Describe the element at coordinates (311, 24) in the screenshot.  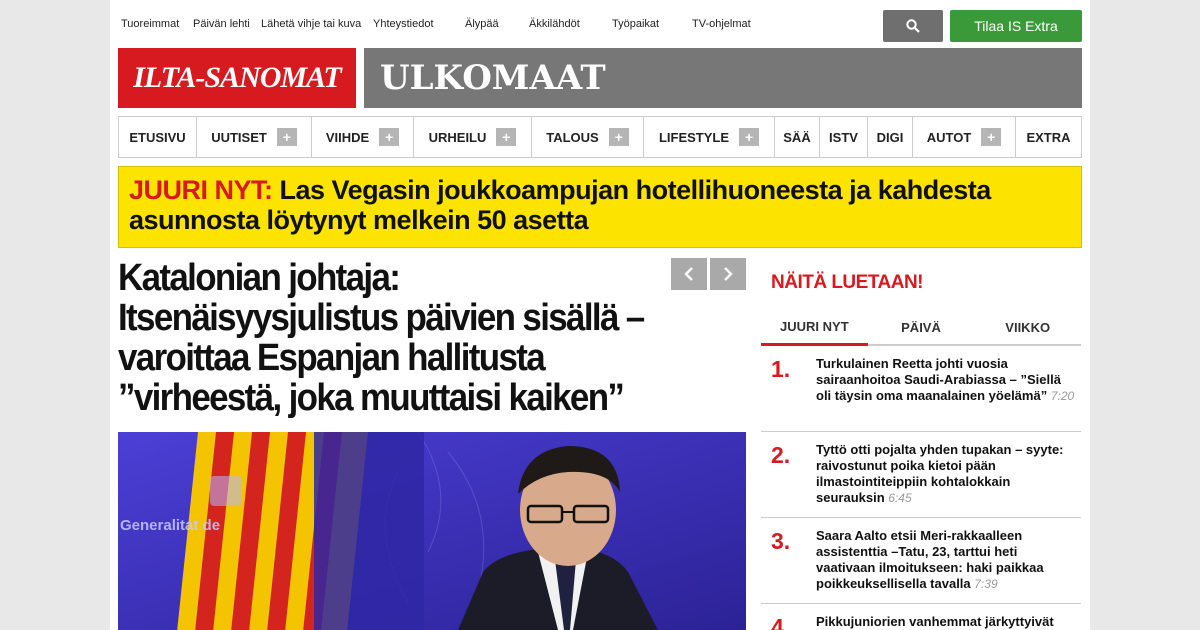
I see `top-link-laheta-vihje: Lähetä vihje tai kuva` at that location.